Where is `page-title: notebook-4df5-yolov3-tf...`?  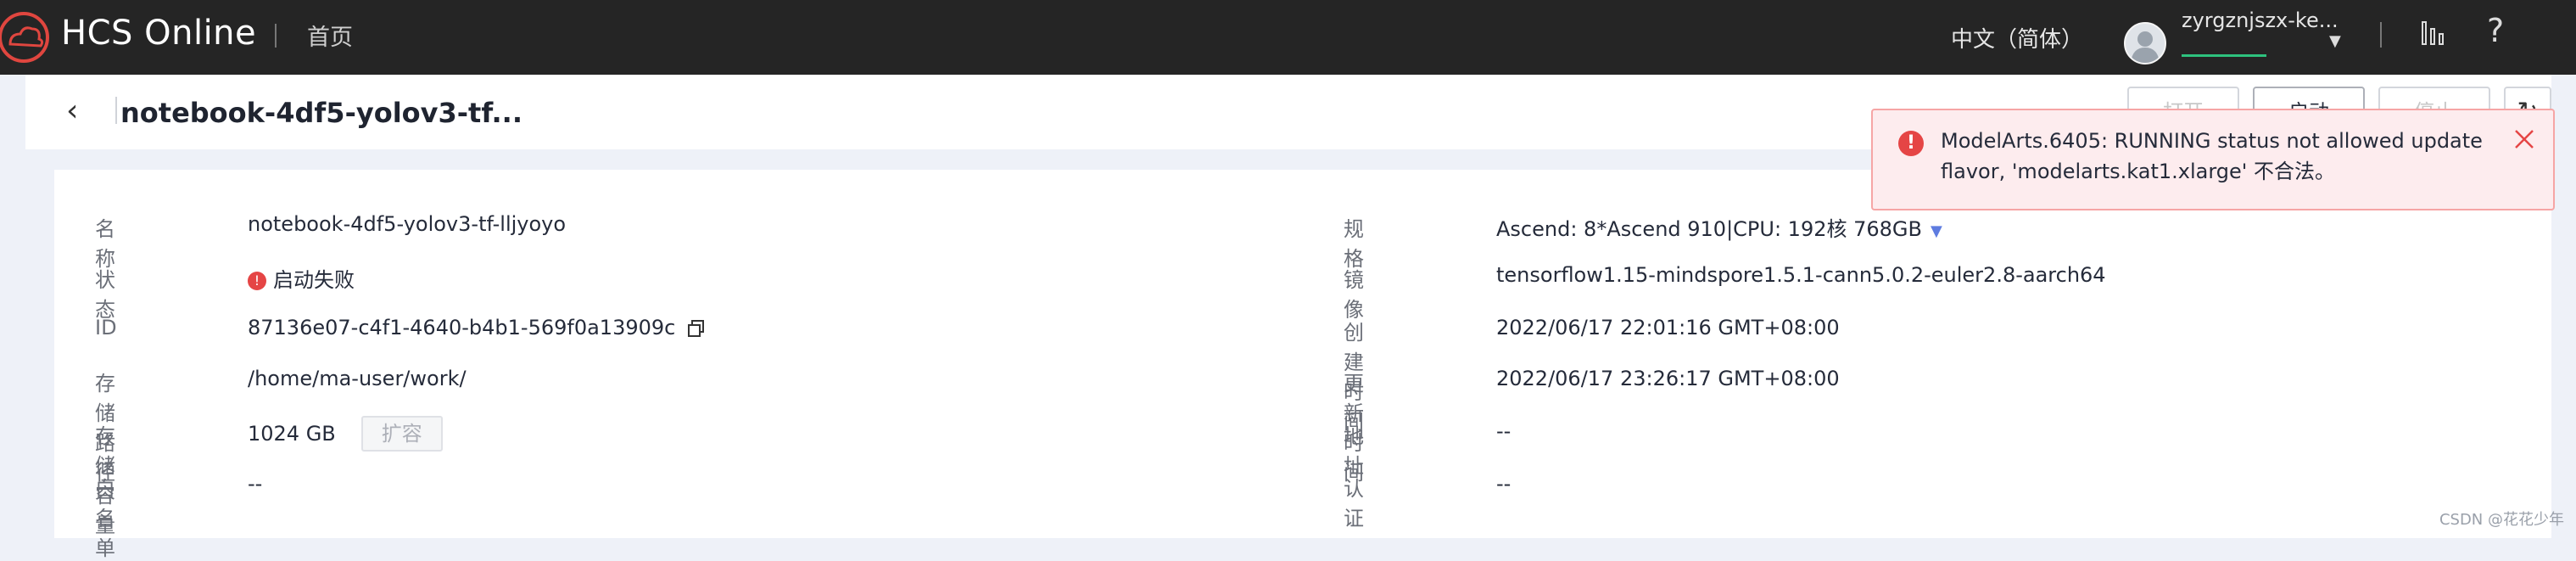 page-title: notebook-4df5-yolov3-tf... is located at coordinates (321, 113).